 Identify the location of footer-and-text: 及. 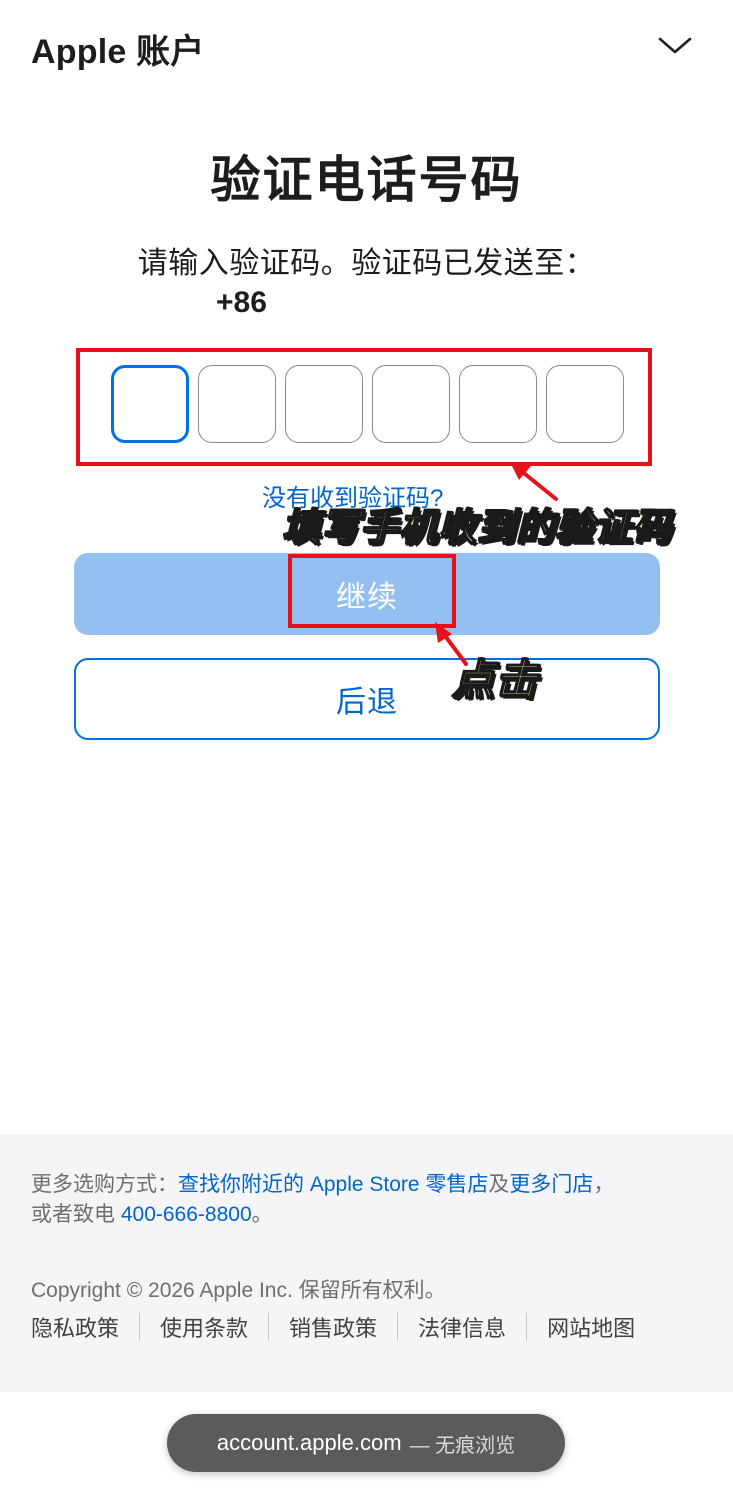
(499, 1184).